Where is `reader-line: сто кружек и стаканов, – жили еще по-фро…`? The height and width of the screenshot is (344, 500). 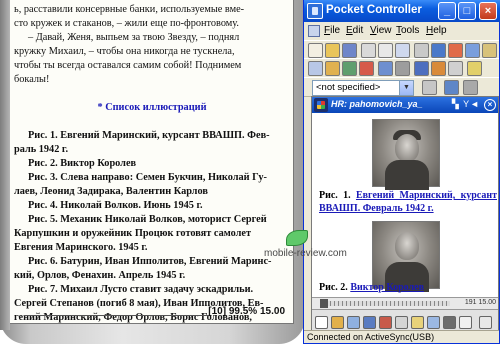 reader-line: сто кружек и стаканов, – жили еще по-фро… is located at coordinates (126, 23).